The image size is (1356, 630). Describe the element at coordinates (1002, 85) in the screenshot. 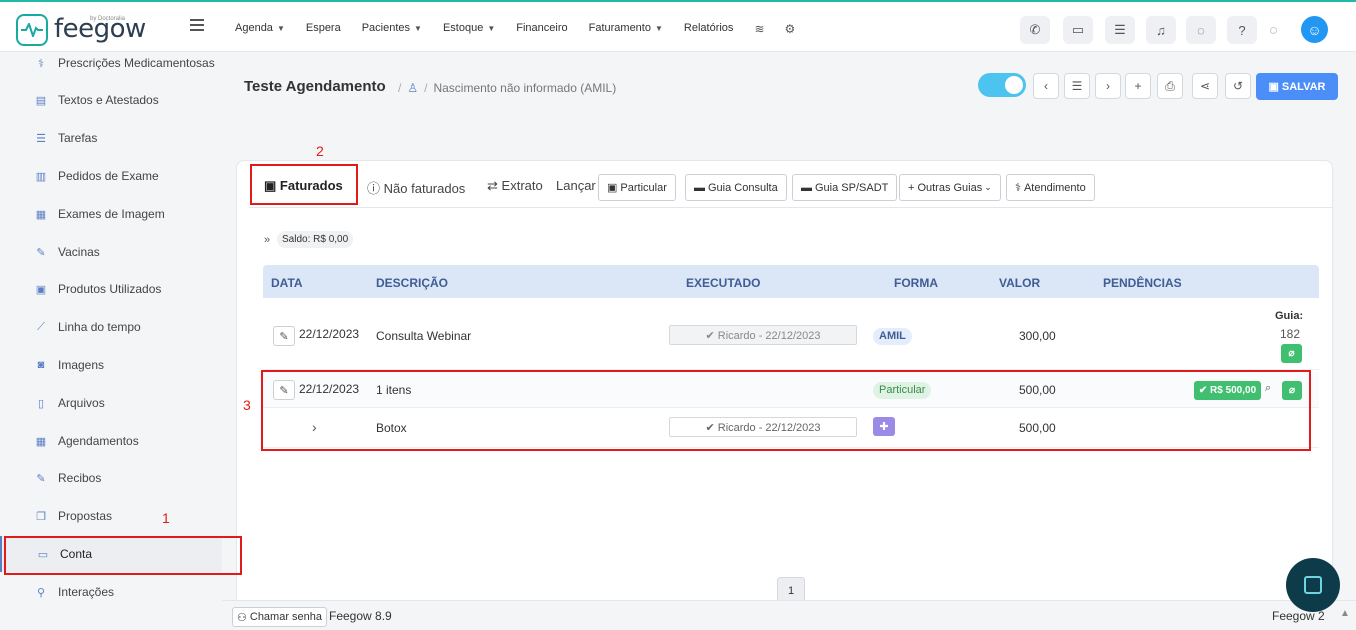

I see `status-toggle` at that location.